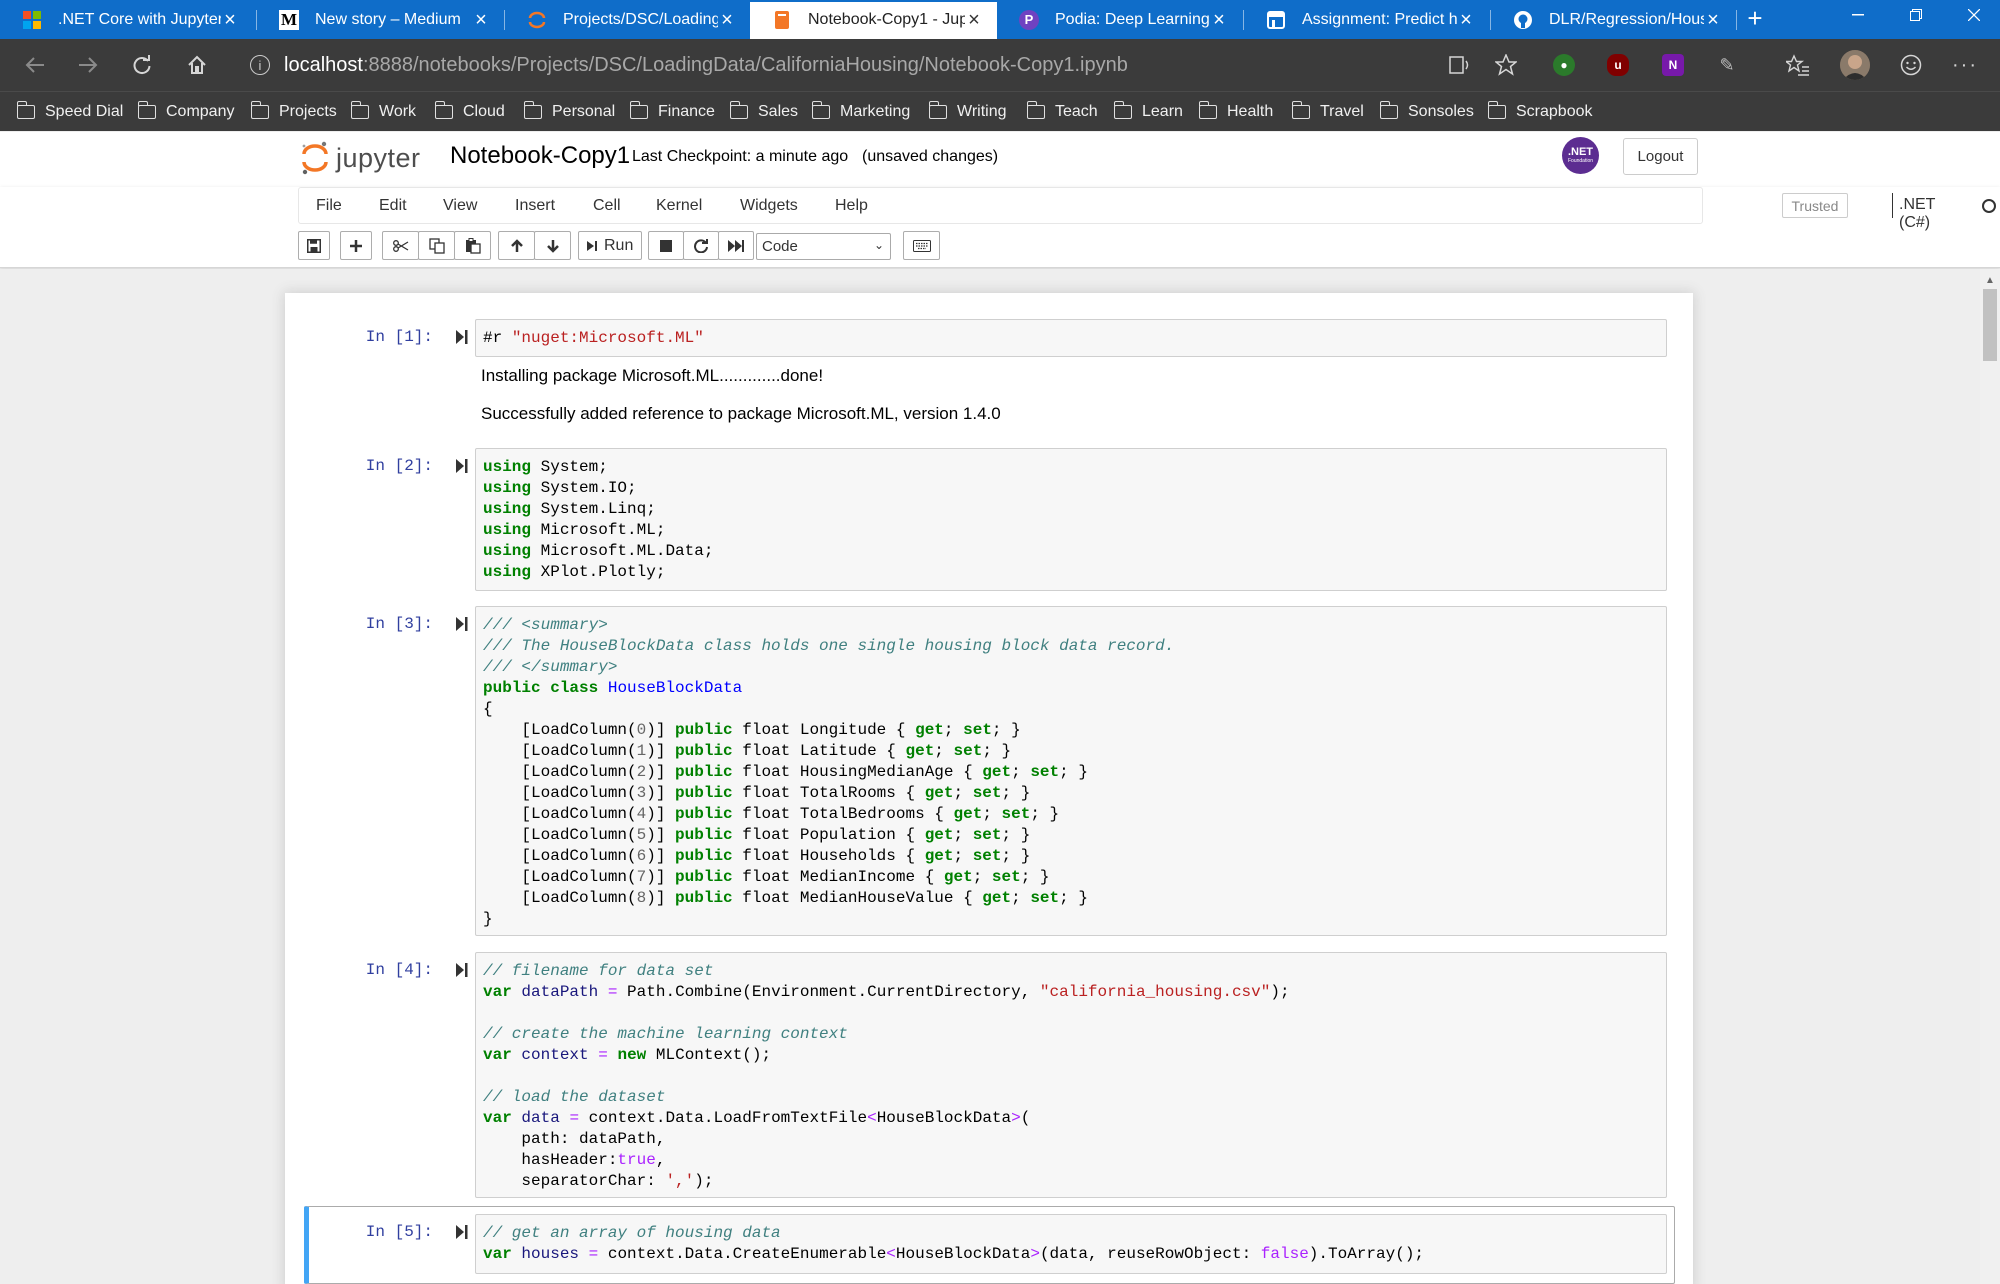 This screenshot has width=2000, height=1284. What do you see at coordinates (469, 112) in the screenshot?
I see `bookmark-folder: Cloud` at bounding box center [469, 112].